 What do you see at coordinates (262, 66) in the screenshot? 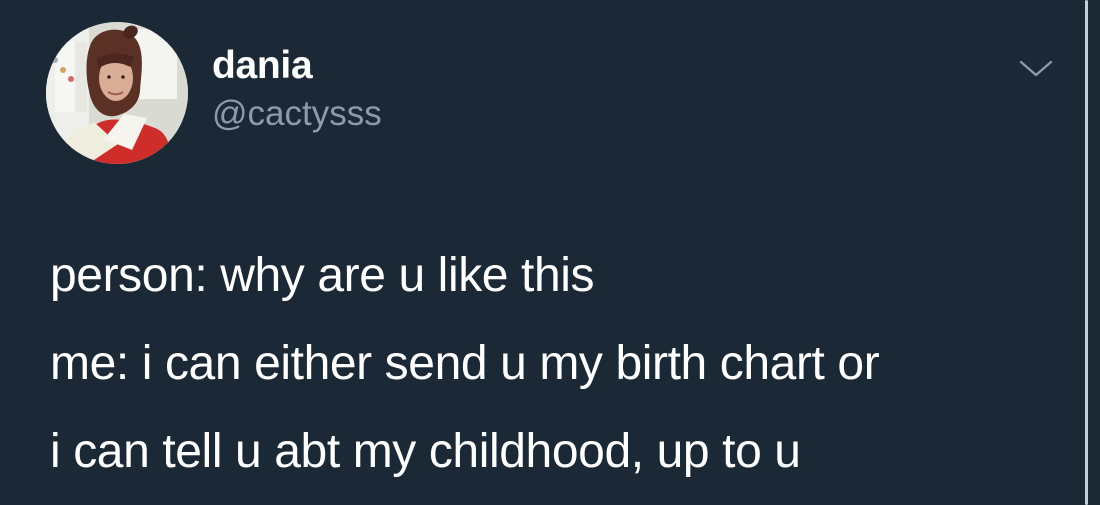
I see `author-display-name: dania` at bounding box center [262, 66].